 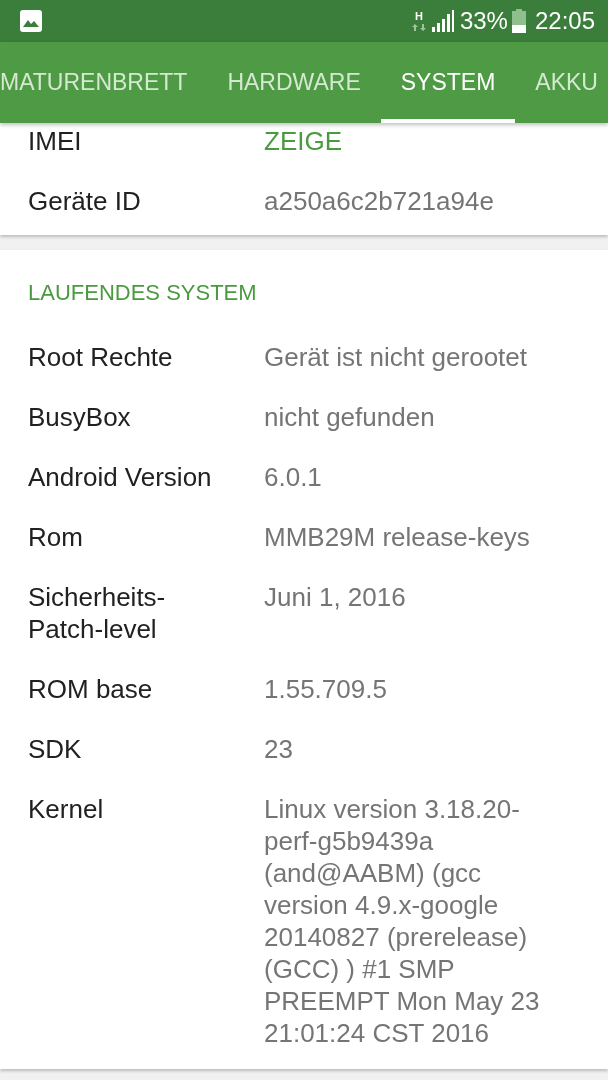 What do you see at coordinates (349, 417) in the screenshot?
I see `row-value: nicht gefunden` at bounding box center [349, 417].